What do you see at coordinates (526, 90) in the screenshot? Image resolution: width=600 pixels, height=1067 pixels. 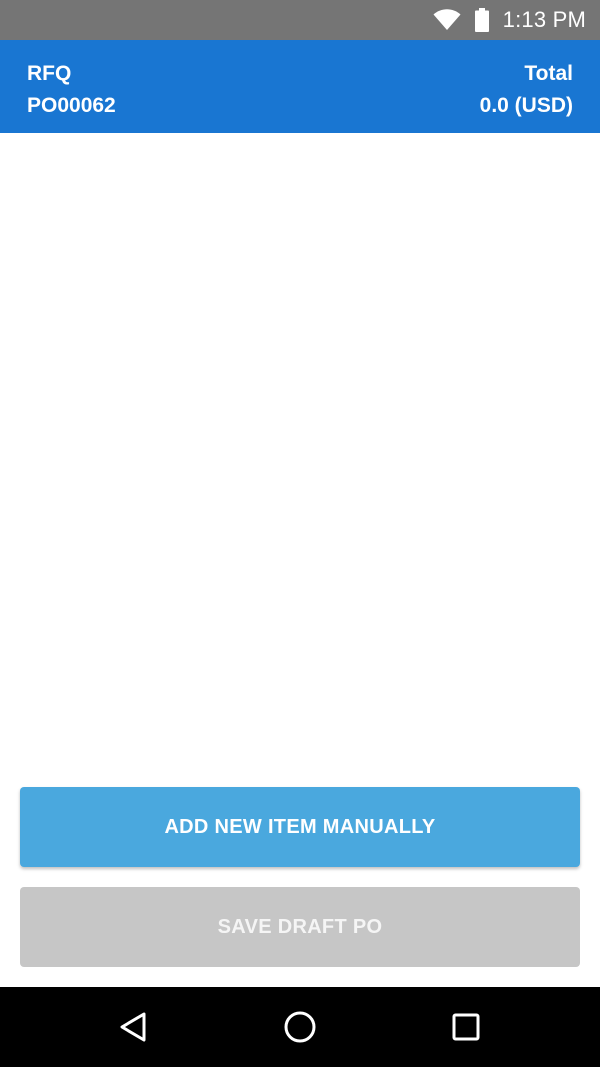 I see `total-block: Total 0.0 (USD)` at bounding box center [526, 90].